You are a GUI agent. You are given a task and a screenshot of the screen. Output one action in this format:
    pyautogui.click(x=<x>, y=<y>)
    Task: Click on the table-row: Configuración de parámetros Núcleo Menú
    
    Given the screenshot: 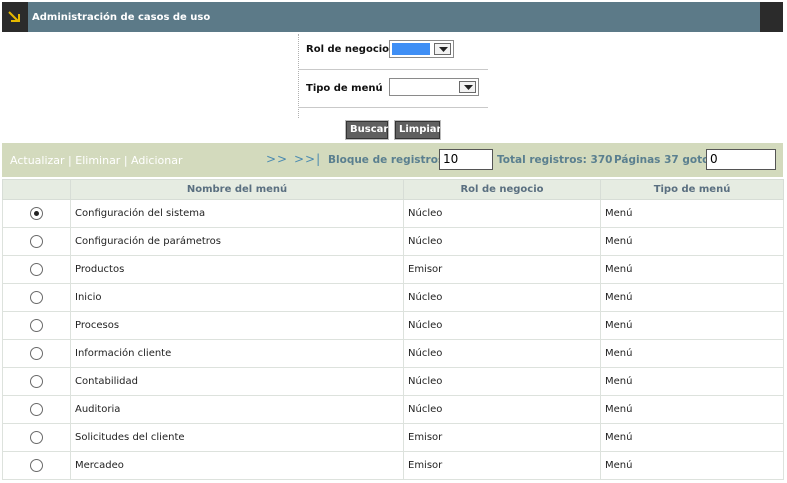 What is the action you would take?
    pyautogui.click(x=393, y=241)
    